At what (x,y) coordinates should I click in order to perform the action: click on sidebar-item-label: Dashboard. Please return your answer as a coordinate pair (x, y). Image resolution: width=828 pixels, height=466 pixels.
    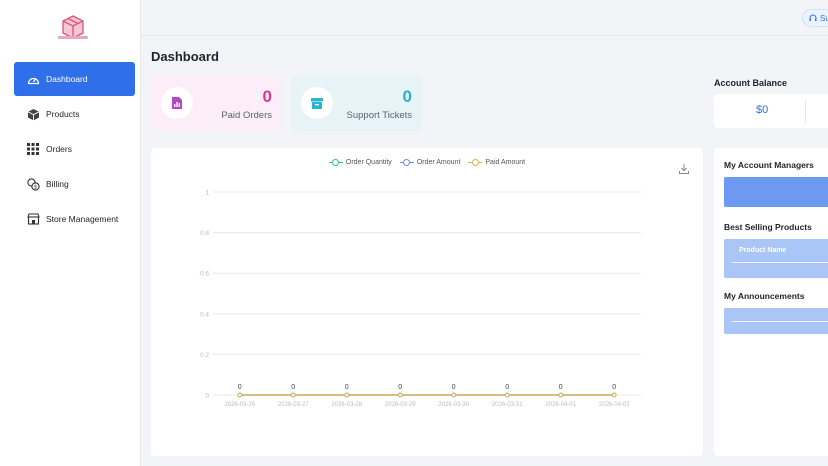
    Looking at the image, I should click on (67, 79).